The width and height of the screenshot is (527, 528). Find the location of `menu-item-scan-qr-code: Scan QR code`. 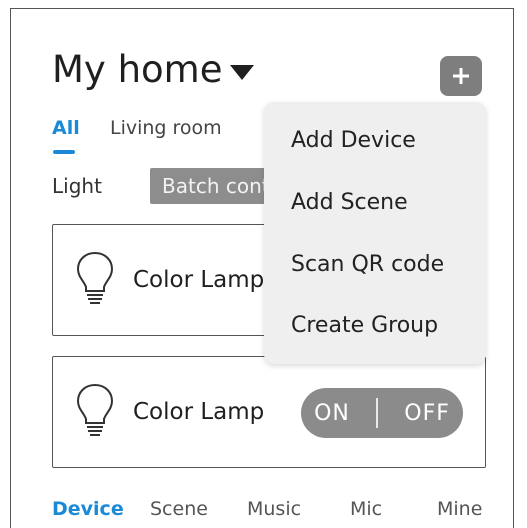

menu-item-scan-qr-code: Scan QR code is located at coordinates (367, 264).